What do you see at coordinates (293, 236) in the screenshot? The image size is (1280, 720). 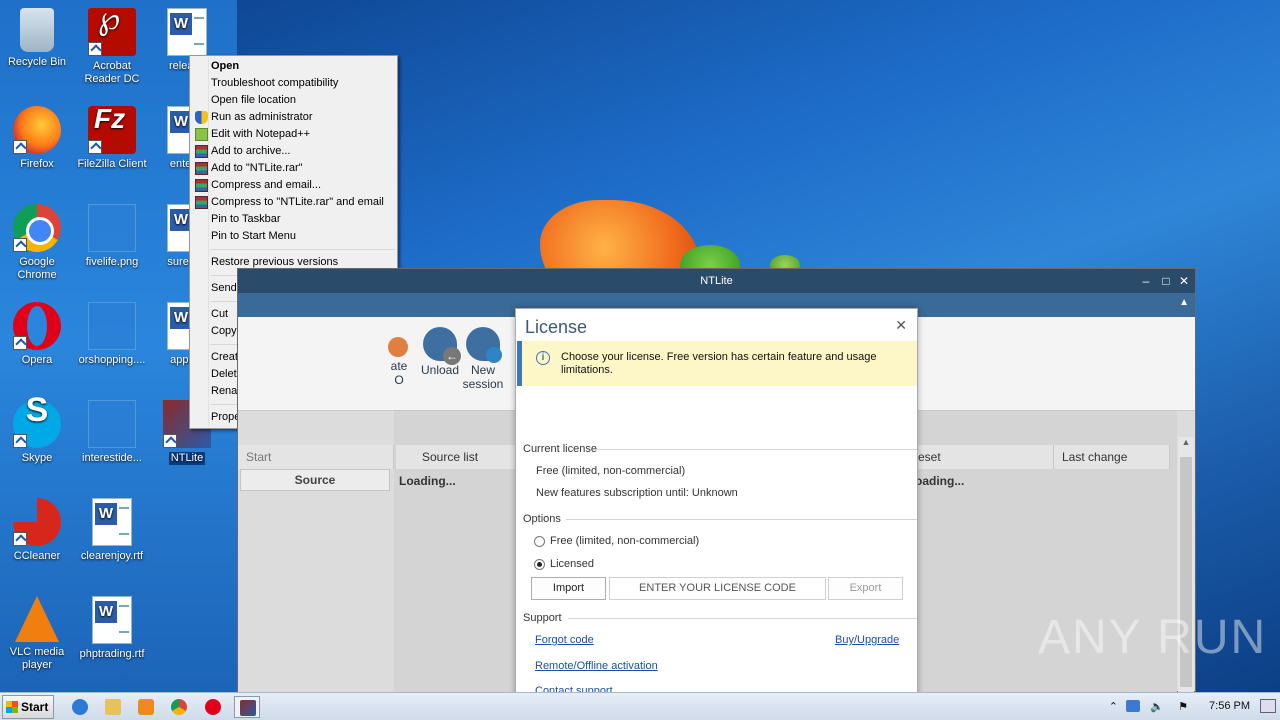 I see `menu-item-pin-start: Pin to Start Menu` at bounding box center [293, 236].